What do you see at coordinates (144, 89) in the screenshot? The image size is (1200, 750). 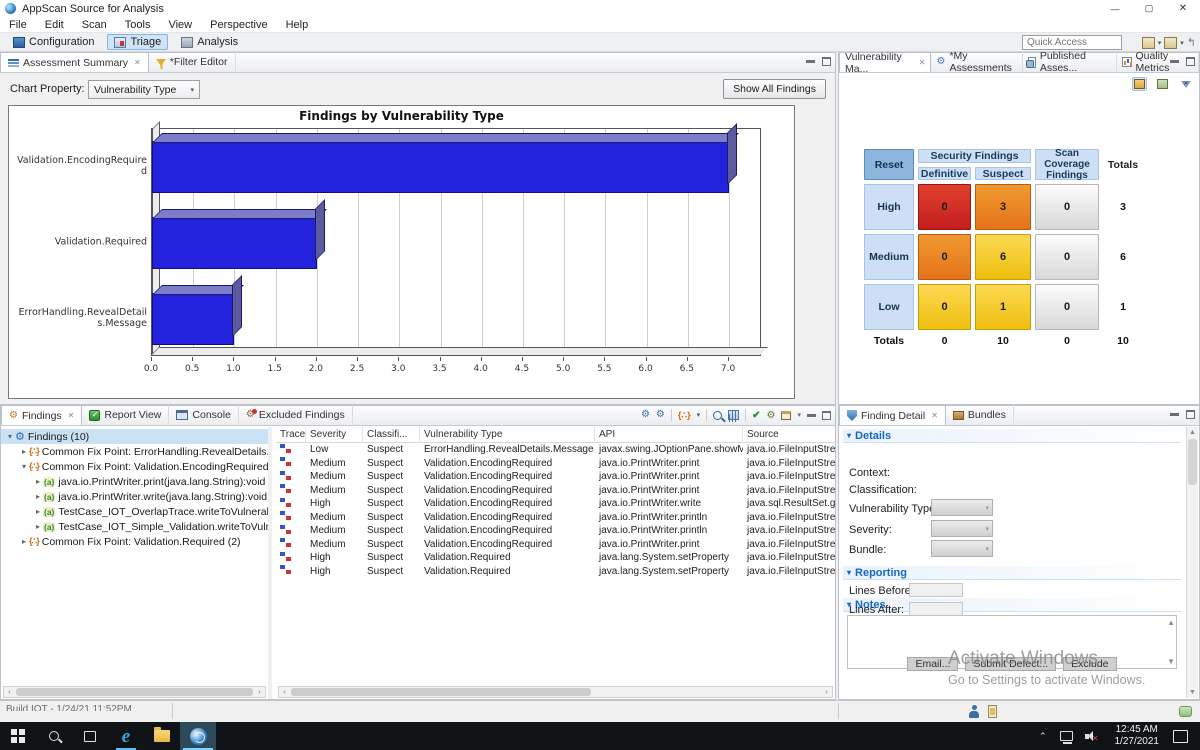 I see `chart-property-select: Vulnerability Type ▾` at bounding box center [144, 89].